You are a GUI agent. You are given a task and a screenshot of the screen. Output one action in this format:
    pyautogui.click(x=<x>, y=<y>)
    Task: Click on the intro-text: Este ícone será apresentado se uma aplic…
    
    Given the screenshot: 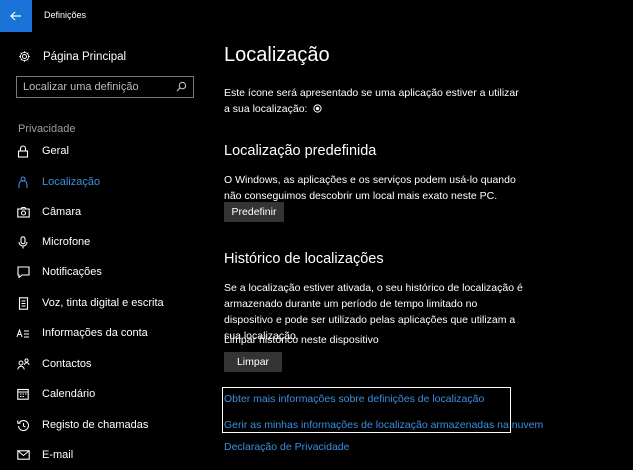 What is the action you would take?
    pyautogui.click(x=374, y=101)
    